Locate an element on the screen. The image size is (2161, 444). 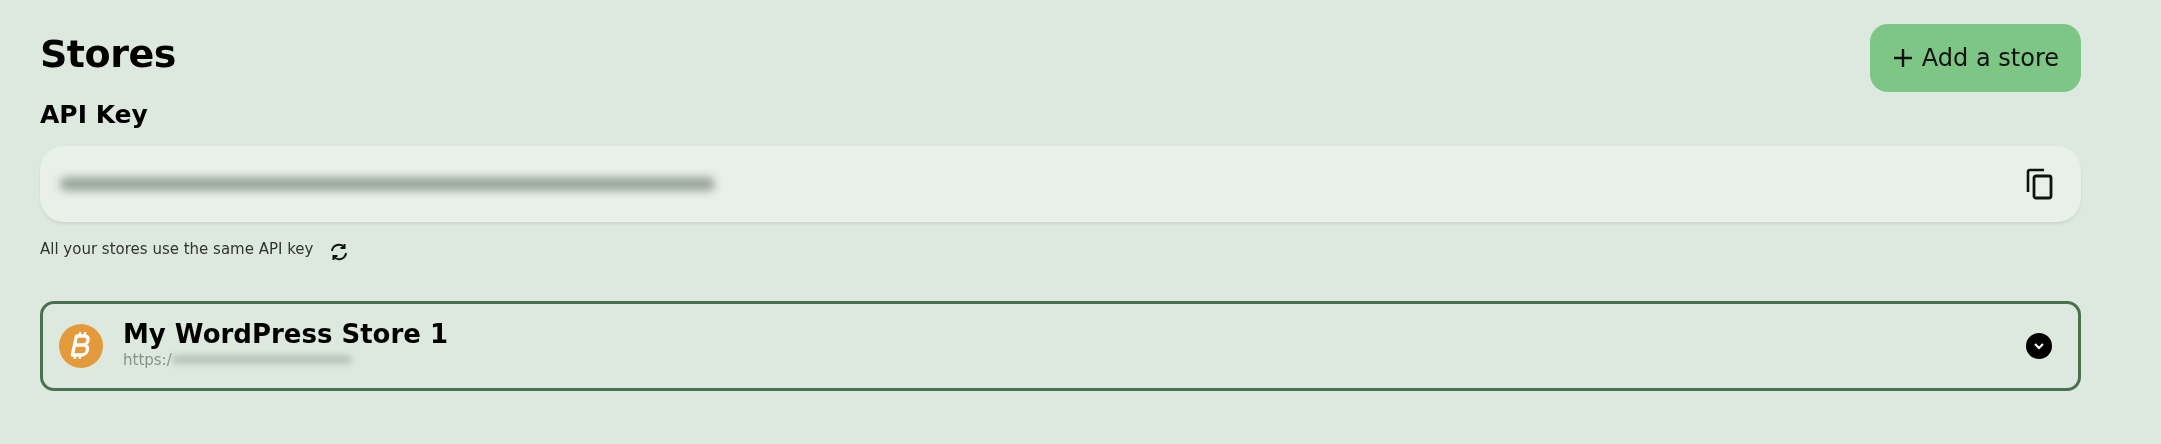
help-text: All your stores use the same API key is located at coordinates (177, 249).